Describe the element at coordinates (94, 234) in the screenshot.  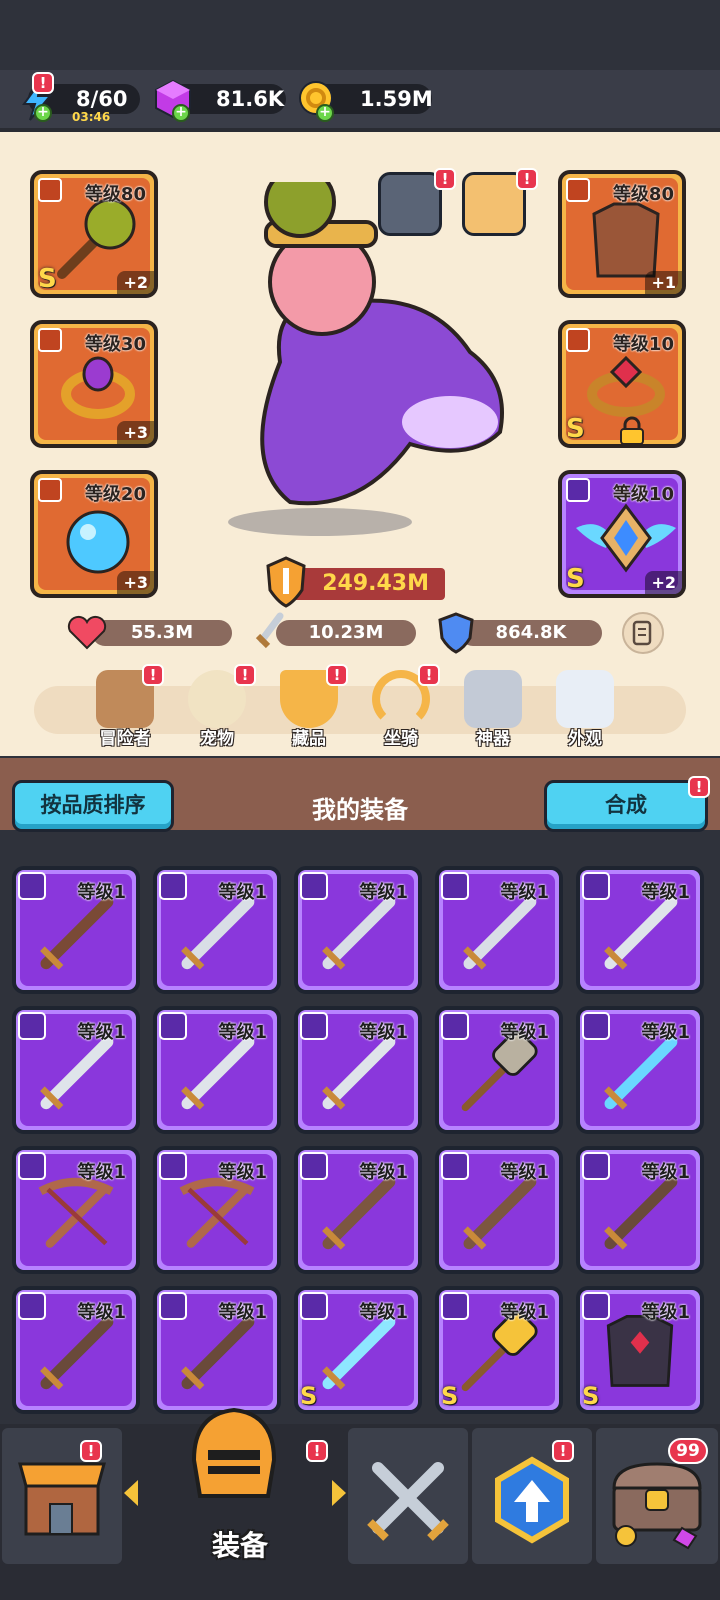
I see `weapon-slot: 等级80 +2 S` at that location.